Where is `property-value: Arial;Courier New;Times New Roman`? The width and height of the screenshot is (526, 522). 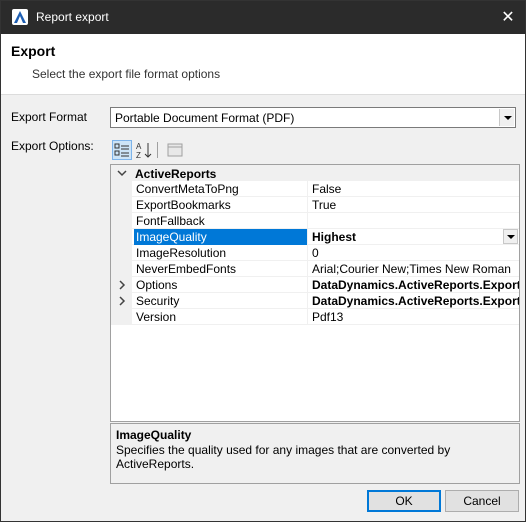 property-value: Arial;Courier New;Times New Roman is located at coordinates (414, 269).